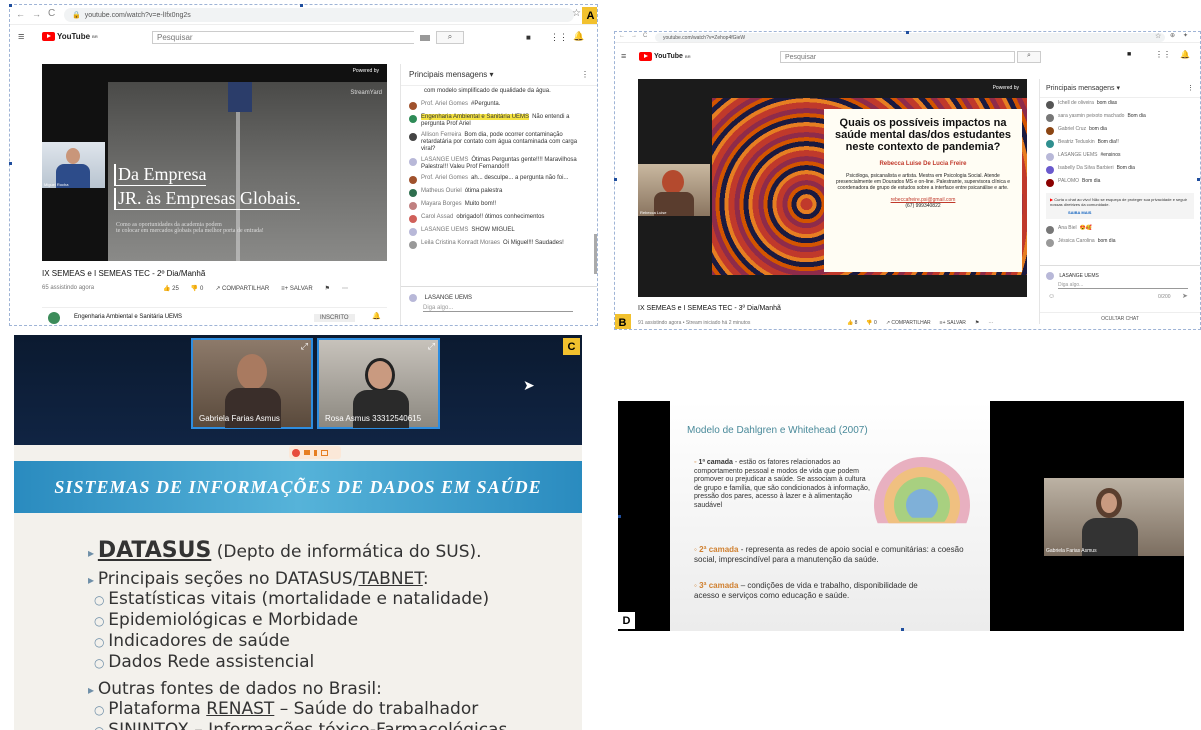  Describe the element at coordinates (1120, 317) in the screenshot. I see `hide-chat-button: OCULTAR CHAT` at that location.